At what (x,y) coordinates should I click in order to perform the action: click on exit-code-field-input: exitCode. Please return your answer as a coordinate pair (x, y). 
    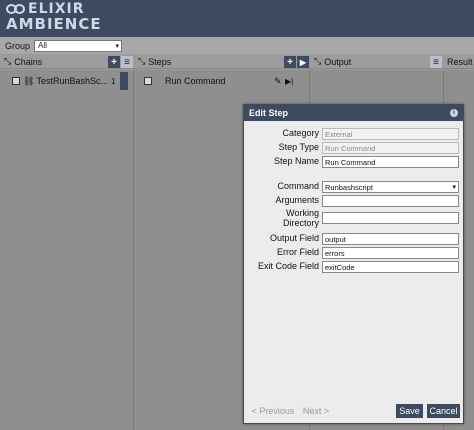
    Looking at the image, I should click on (390, 267).